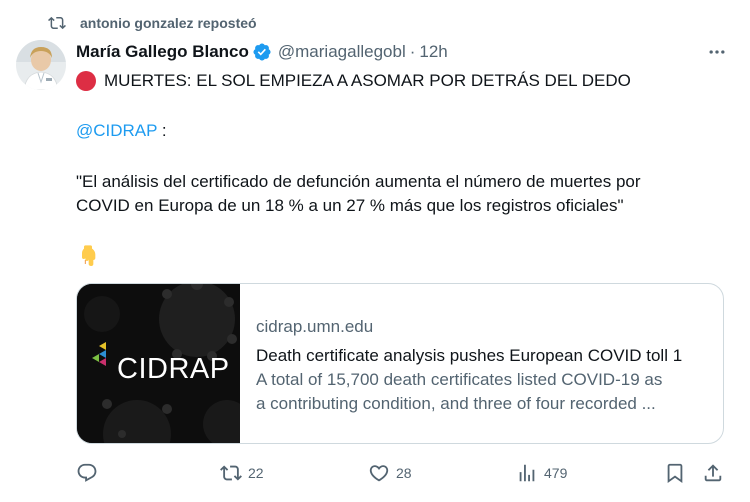 Image resolution: width=750 pixels, height=502 pixels. I want to click on action-bar: 22 28 479, so click(401, 473).